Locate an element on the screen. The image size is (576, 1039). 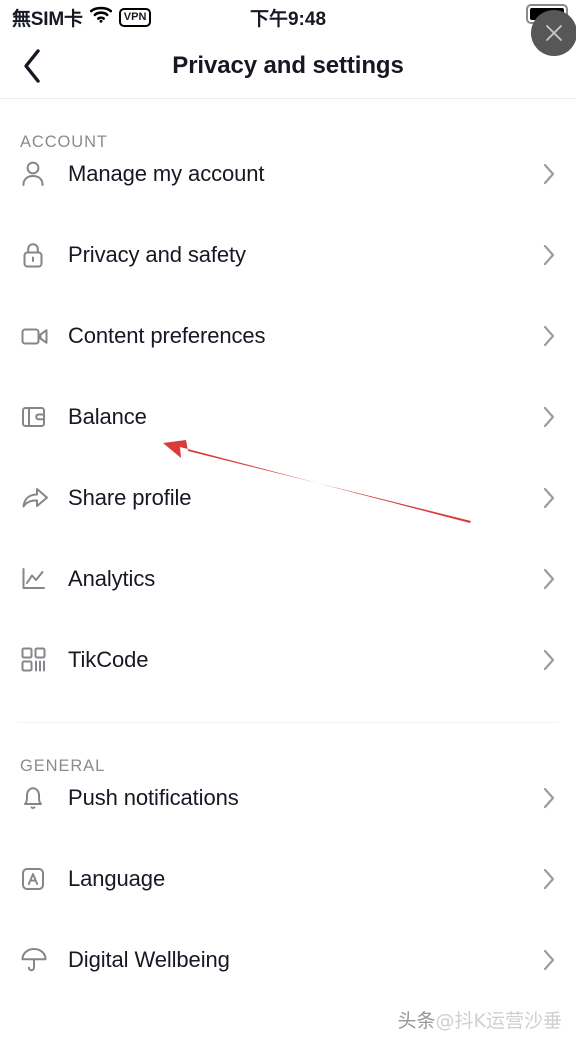
section-header-account: ACCOUNT is located at coordinates (64, 142).